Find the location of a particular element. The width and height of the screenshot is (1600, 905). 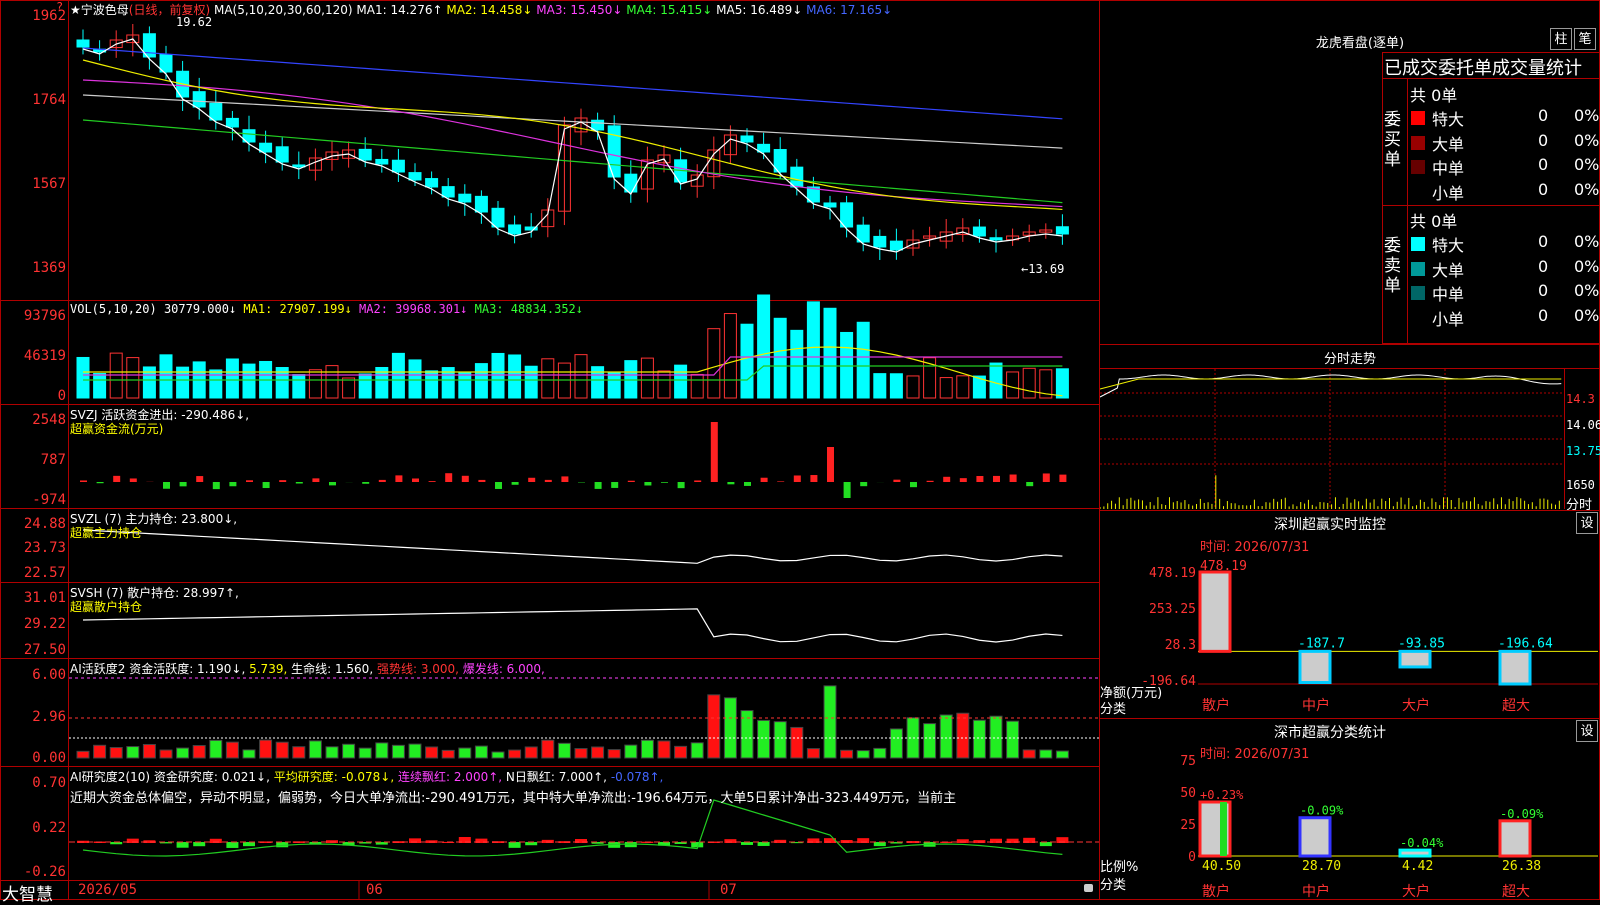

tick-view-button: 笔 is located at coordinates (1585, 39).